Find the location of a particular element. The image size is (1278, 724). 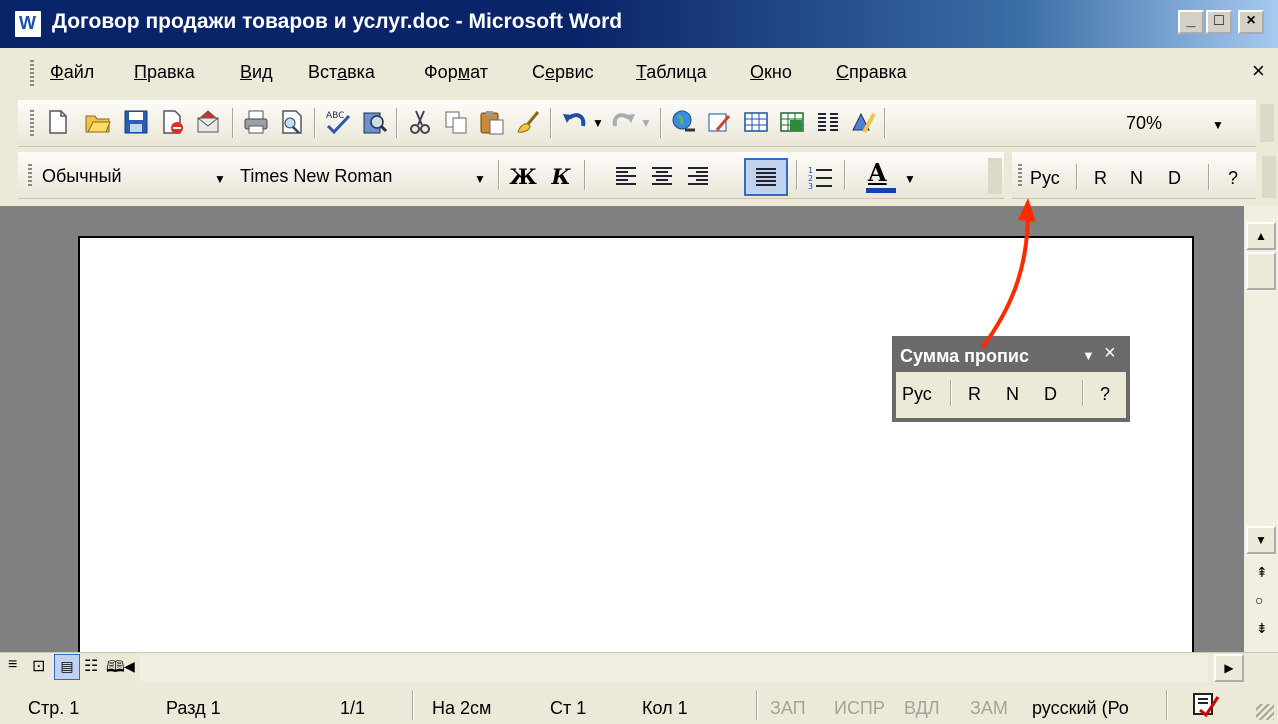

menu-grip is located at coordinates (32, 73).